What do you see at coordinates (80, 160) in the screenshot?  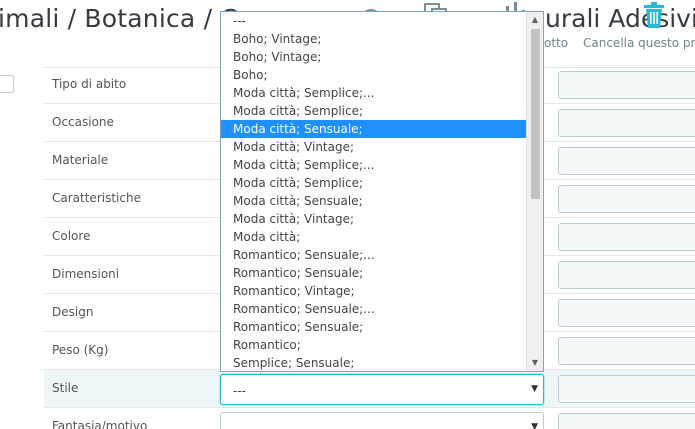 I see `feature-label: Materiale` at bounding box center [80, 160].